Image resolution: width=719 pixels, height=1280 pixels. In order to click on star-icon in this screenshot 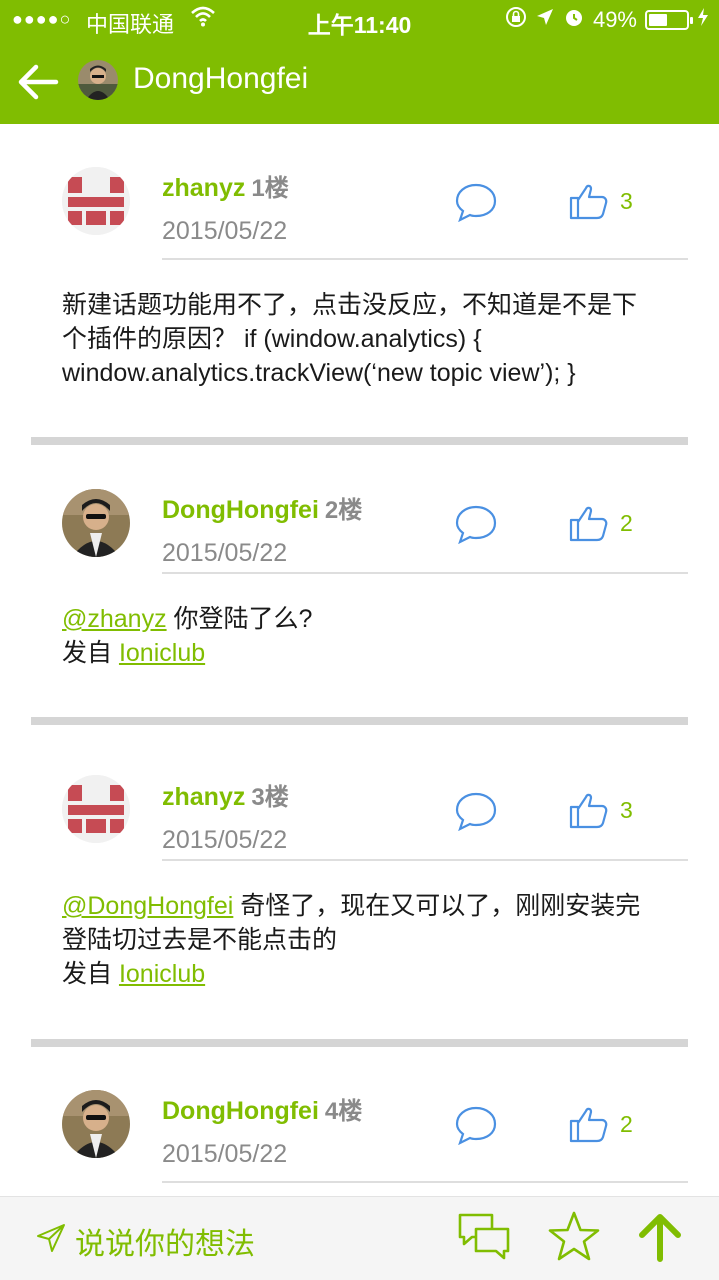, I will do `click(574, 1236)`.